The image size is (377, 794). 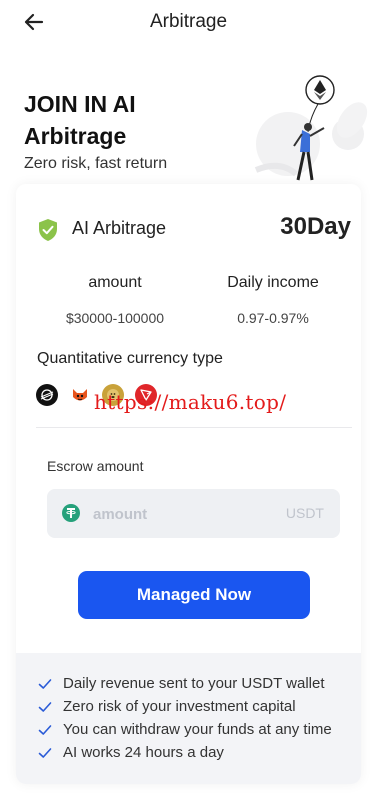 What do you see at coordinates (194, 595) in the screenshot?
I see `managed-now-button: Managed Now` at bounding box center [194, 595].